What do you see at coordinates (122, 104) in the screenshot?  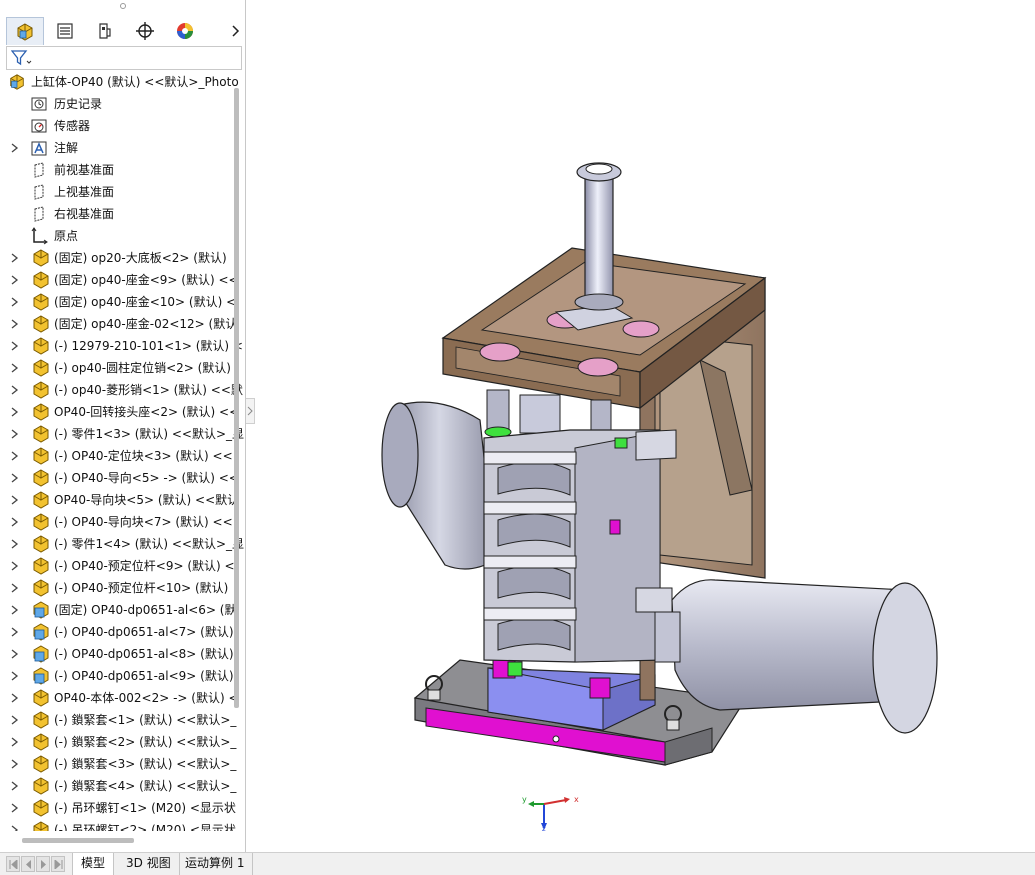 I see `tree-feature-row: 历史记录` at bounding box center [122, 104].